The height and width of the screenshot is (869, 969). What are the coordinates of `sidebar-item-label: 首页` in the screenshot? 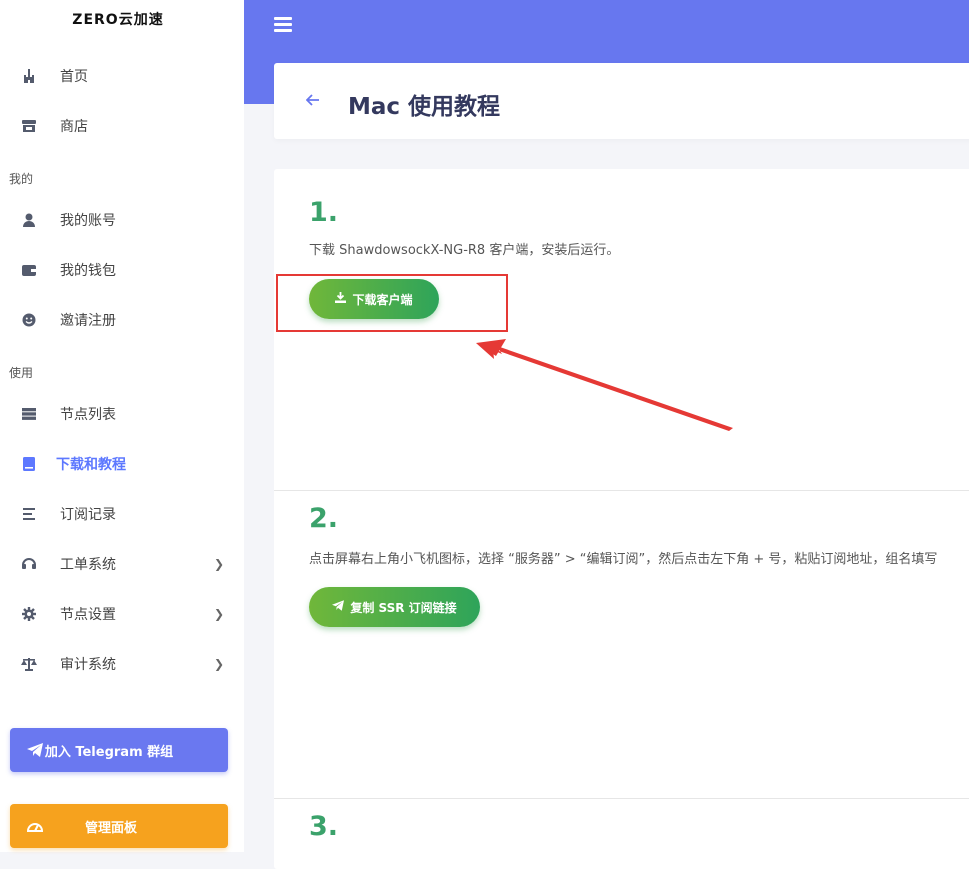 It's located at (74, 77).